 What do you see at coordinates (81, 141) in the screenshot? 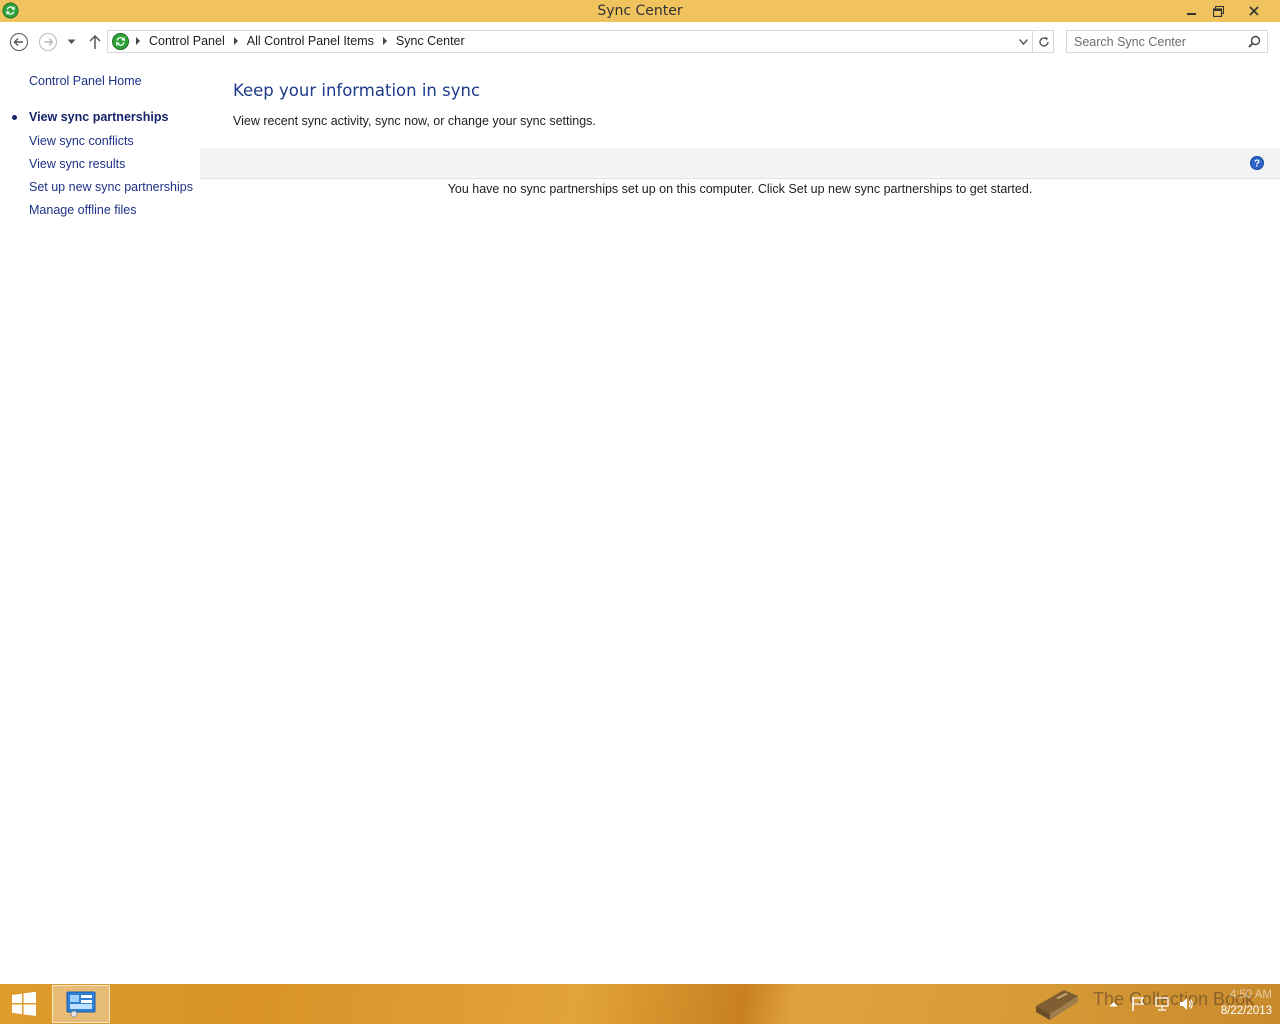
I see `sidebar-item-view-sync-conflicts: View sync conflicts` at bounding box center [81, 141].